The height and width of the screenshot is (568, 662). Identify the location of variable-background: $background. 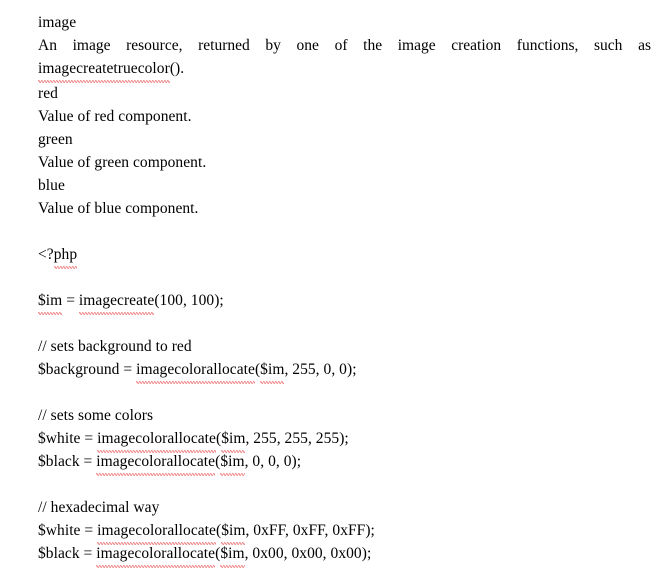
(79, 369).